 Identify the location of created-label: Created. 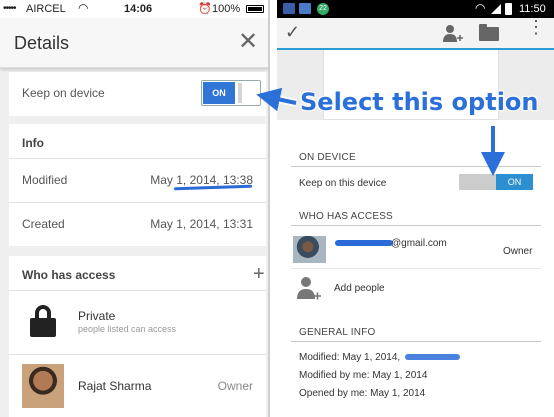
(43, 224).